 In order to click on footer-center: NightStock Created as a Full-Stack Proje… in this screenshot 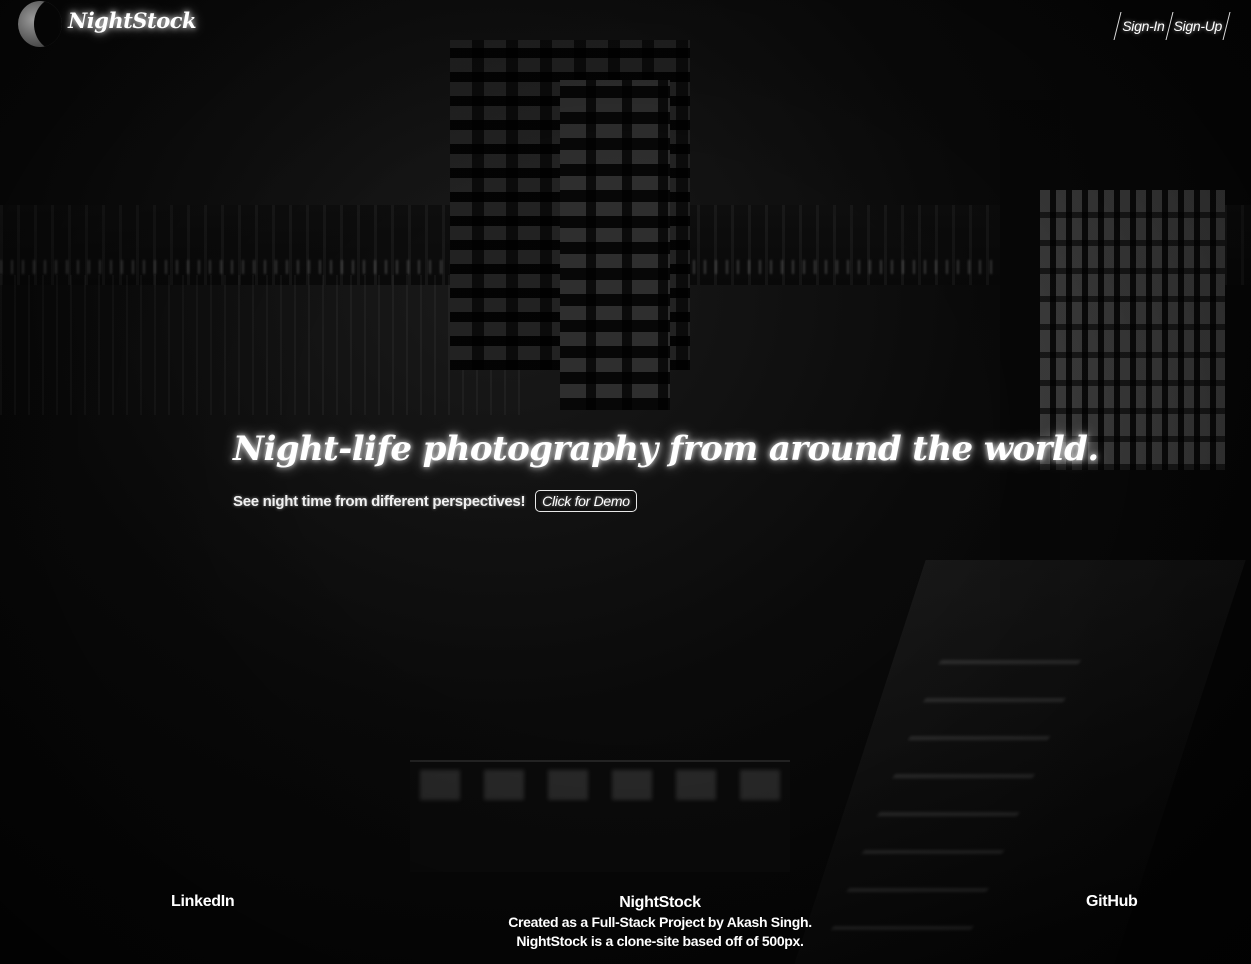, I will do `click(660, 922)`.